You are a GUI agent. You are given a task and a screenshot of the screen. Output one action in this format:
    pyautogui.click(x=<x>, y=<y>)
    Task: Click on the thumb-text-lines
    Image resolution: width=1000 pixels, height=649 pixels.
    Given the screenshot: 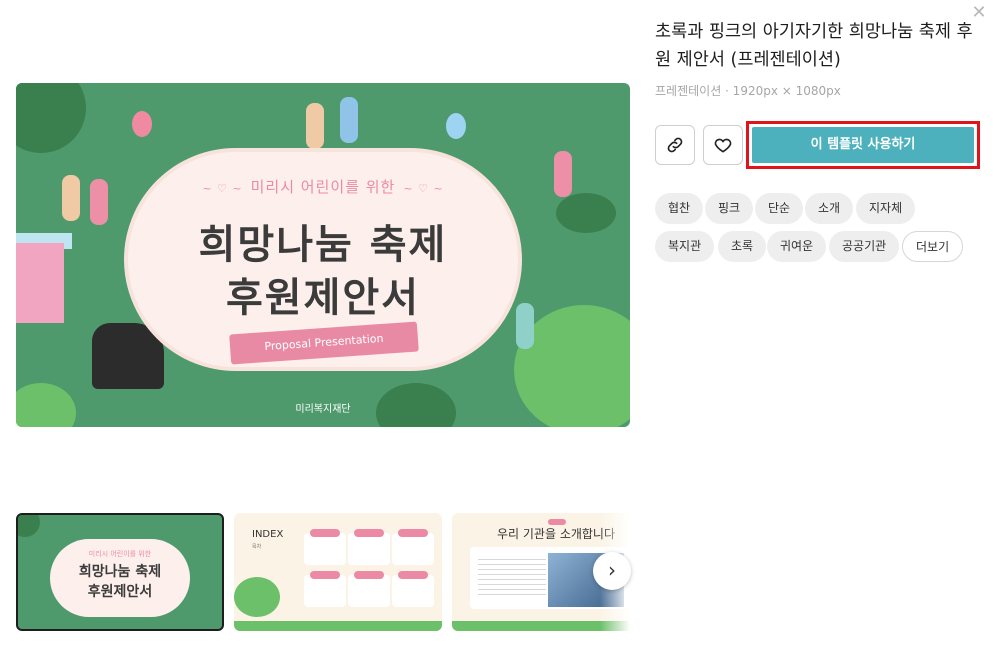 What is the action you would take?
    pyautogui.click(x=512, y=577)
    